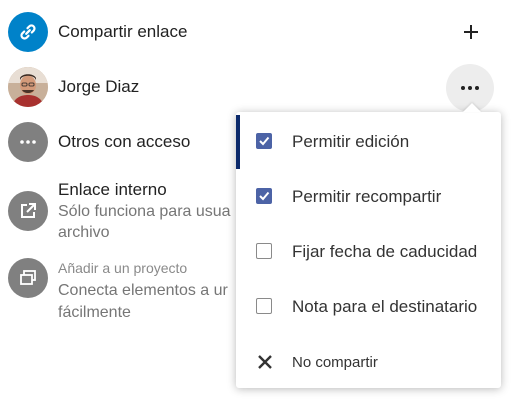  Describe the element at coordinates (472, 107) in the screenshot. I see `menu-arrow` at that location.